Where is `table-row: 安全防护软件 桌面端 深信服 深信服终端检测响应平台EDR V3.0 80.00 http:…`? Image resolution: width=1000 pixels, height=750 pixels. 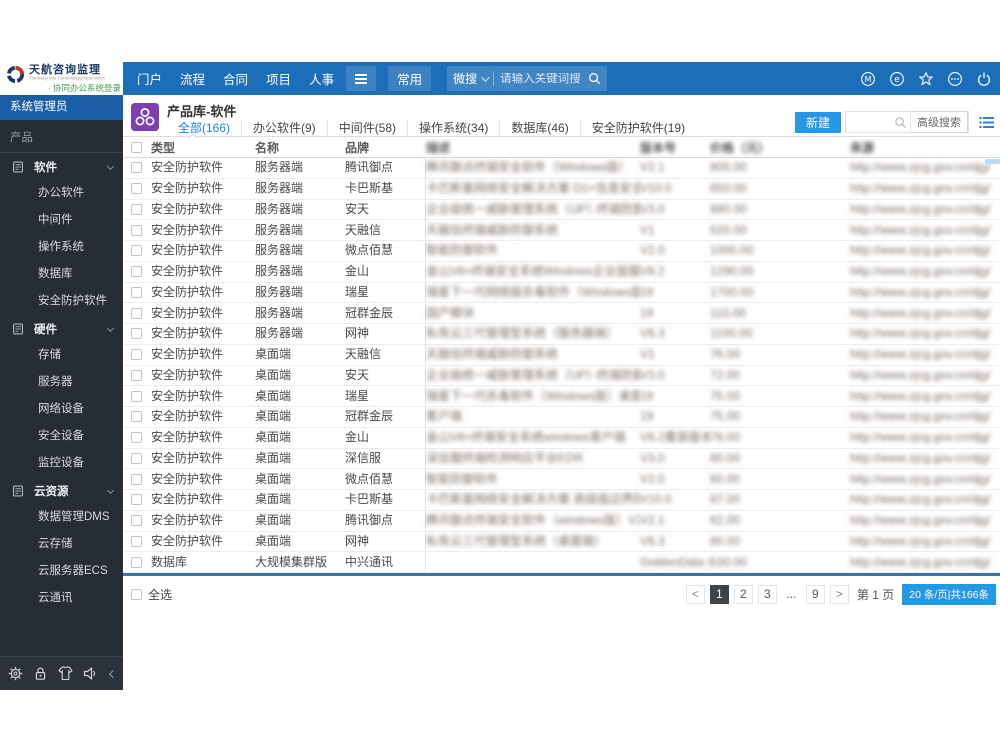 table-row: 安全防护软件 桌面端 深信服 深信服终端检测响应平台EDR V3.0 80.00 http:… is located at coordinates (561, 459).